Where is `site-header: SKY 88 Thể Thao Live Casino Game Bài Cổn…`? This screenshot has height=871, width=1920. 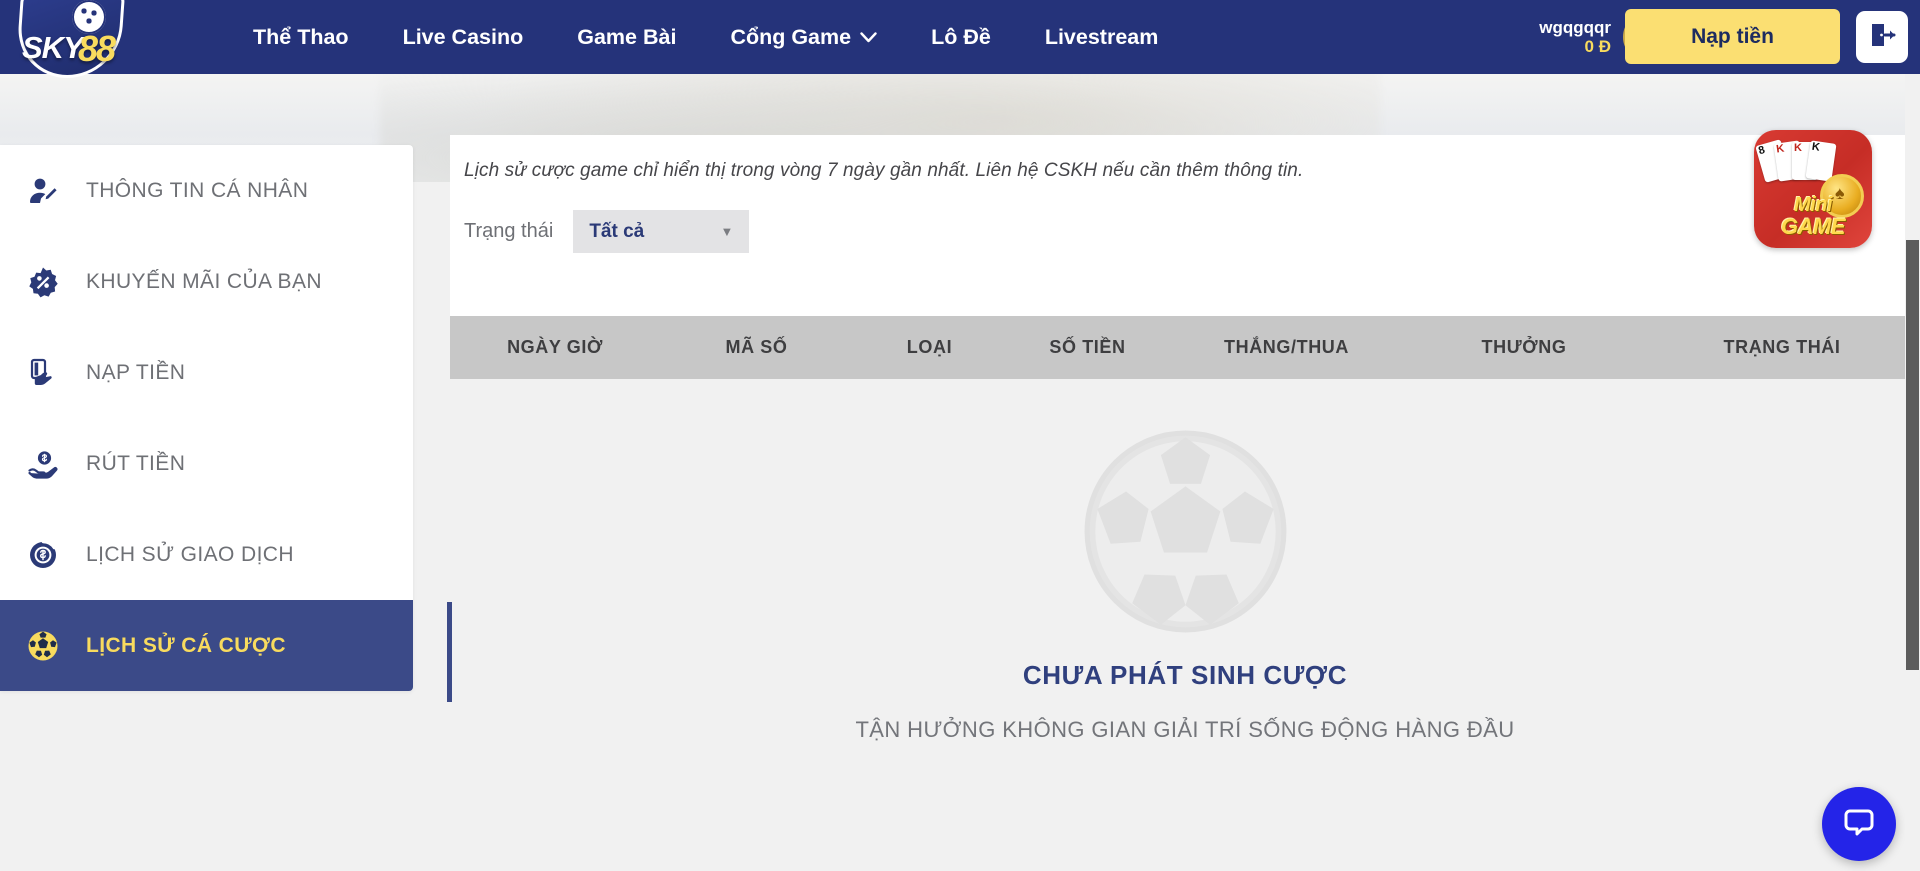
site-header: SKY 88 Thể Thao Live Casino Game Bài Cổn… is located at coordinates (960, 39).